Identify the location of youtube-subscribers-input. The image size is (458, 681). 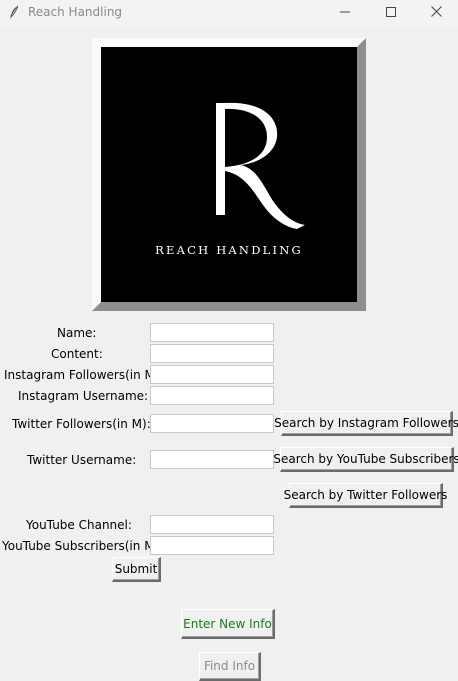
(212, 545).